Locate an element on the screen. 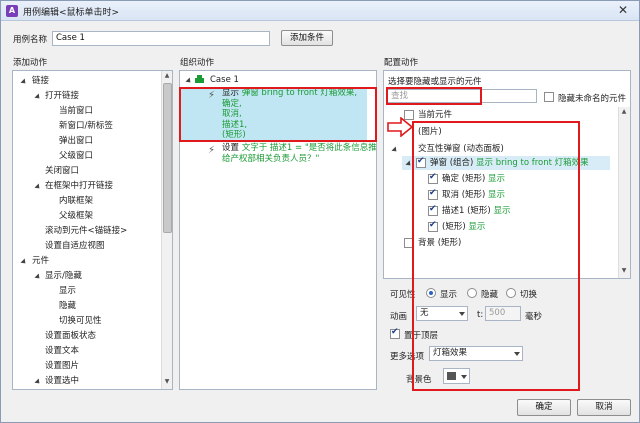 The width and height of the screenshot is (640, 423). scroll-thumb is located at coordinates (167, 158).